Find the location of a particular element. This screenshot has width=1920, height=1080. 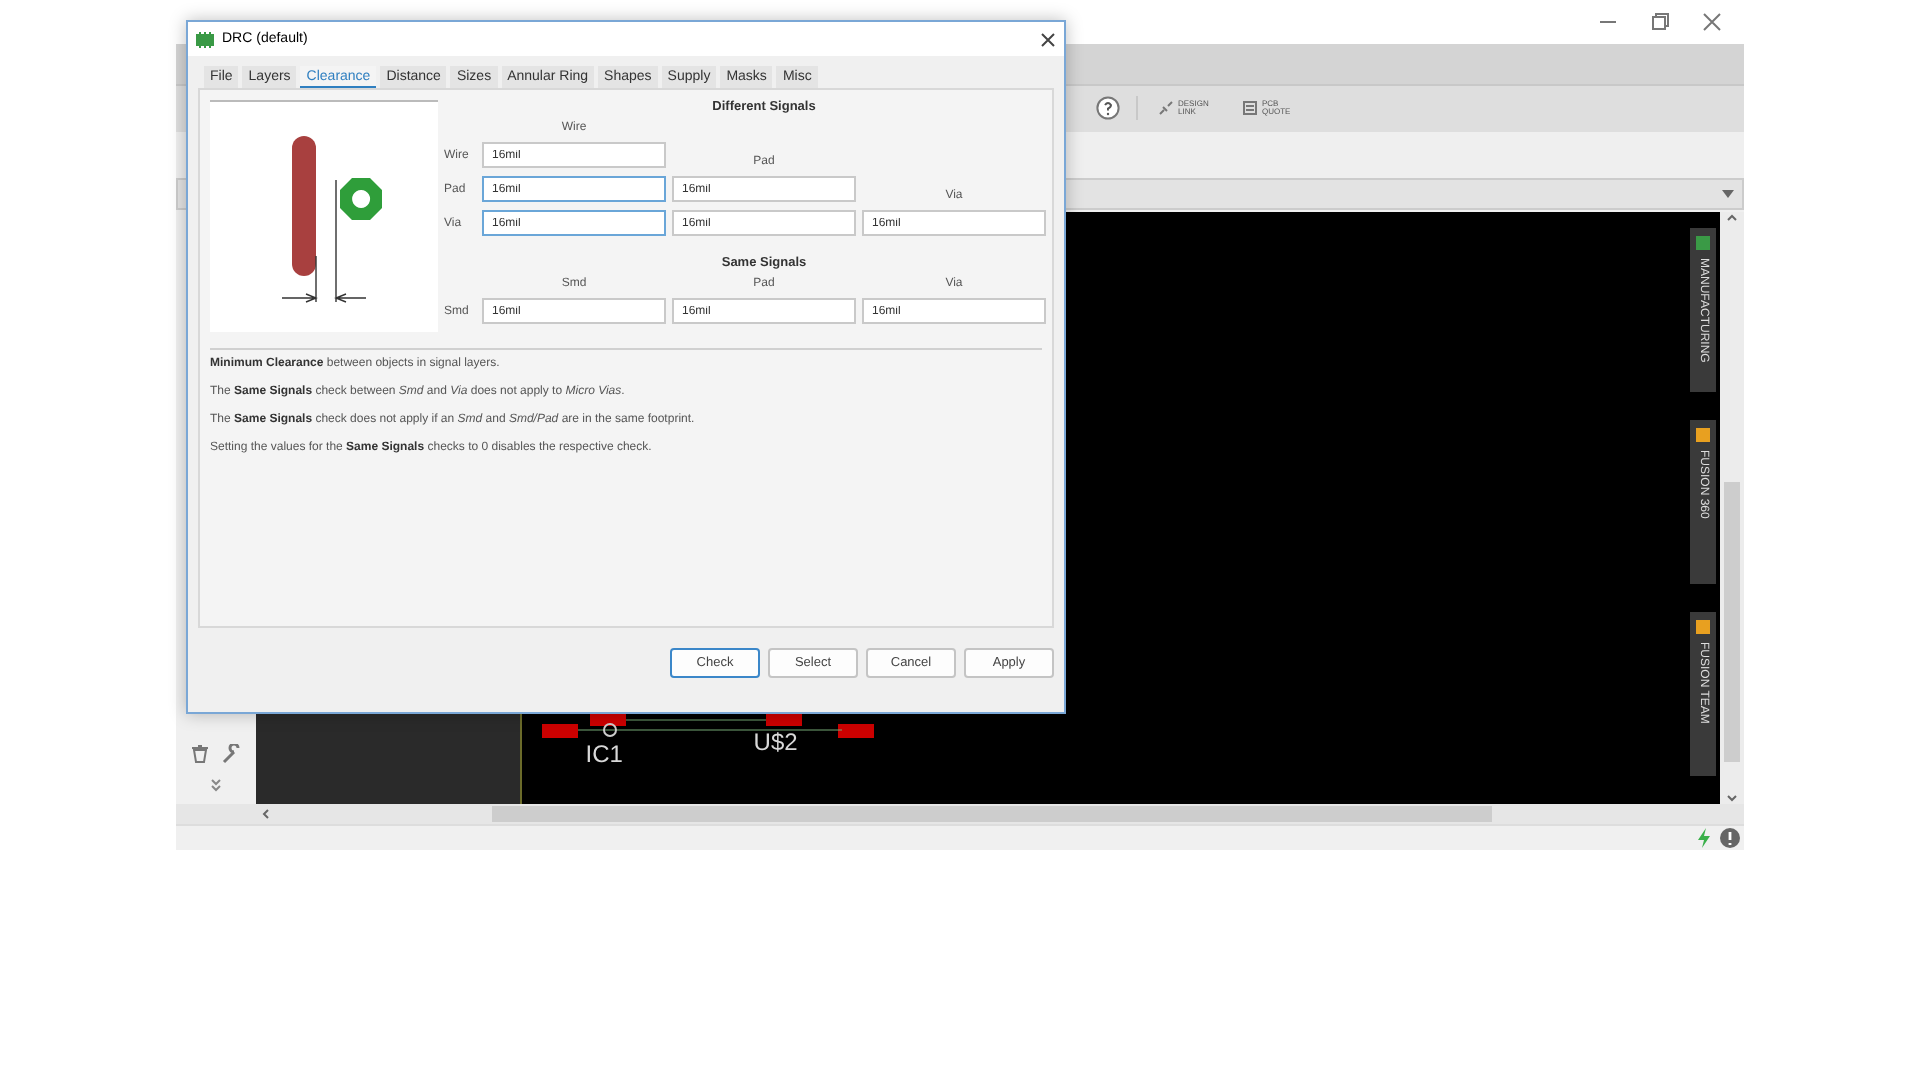

wrench-icon is located at coordinates (231, 754).